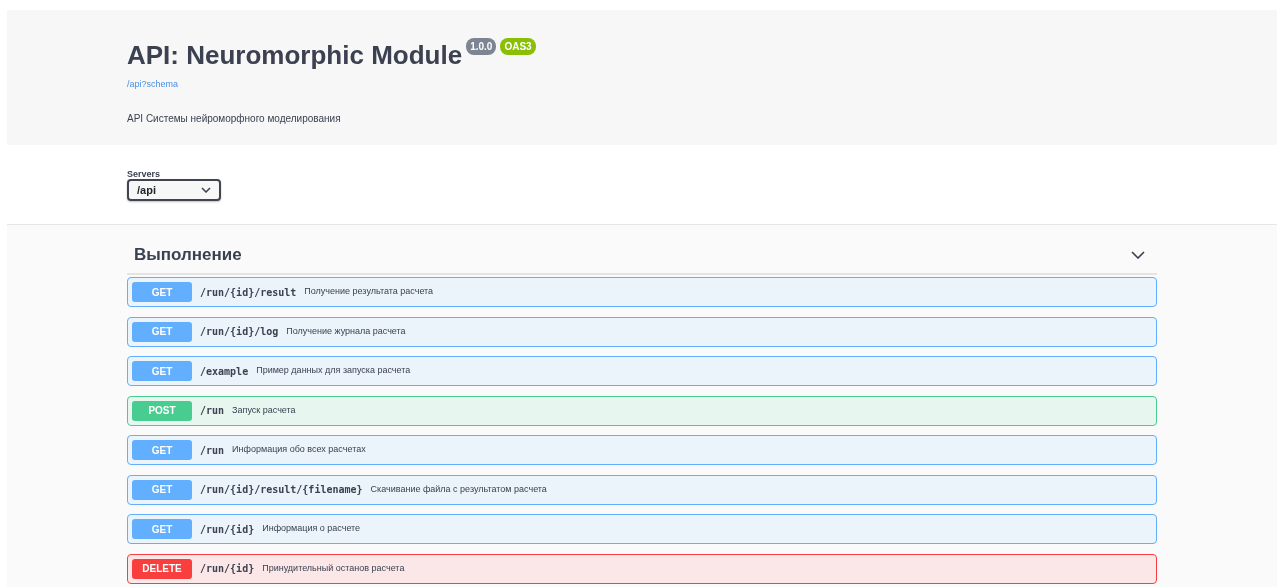  I want to click on version-badge: 1.0.0, so click(481, 46).